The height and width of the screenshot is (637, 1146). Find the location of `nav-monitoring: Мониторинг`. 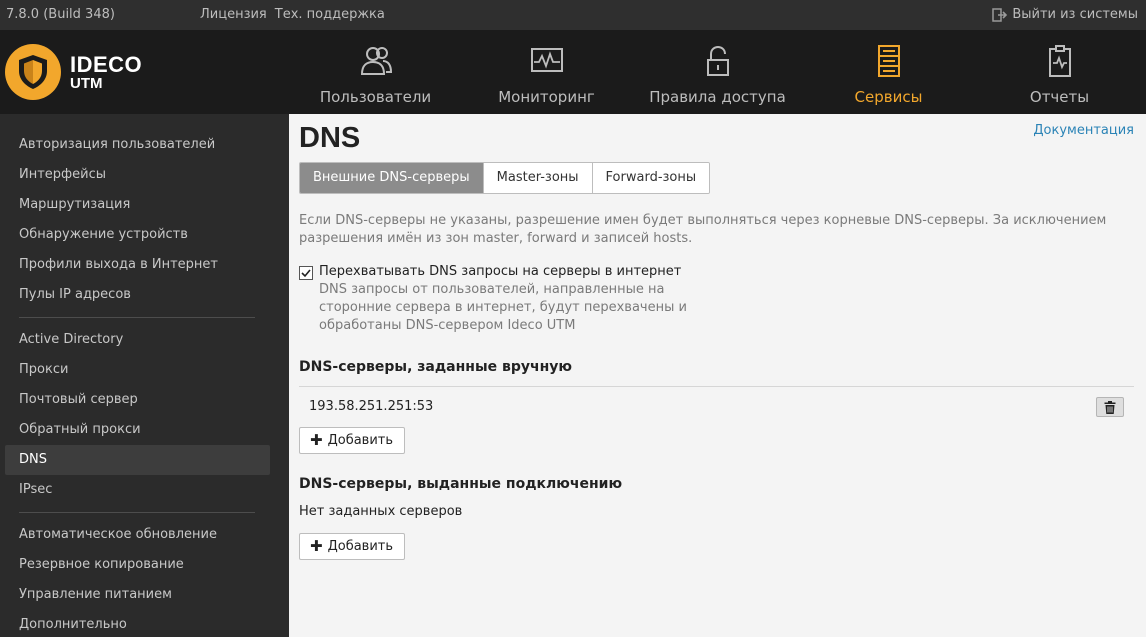

nav-monitoring: Мониторинг is located at coordinates (546, 72).